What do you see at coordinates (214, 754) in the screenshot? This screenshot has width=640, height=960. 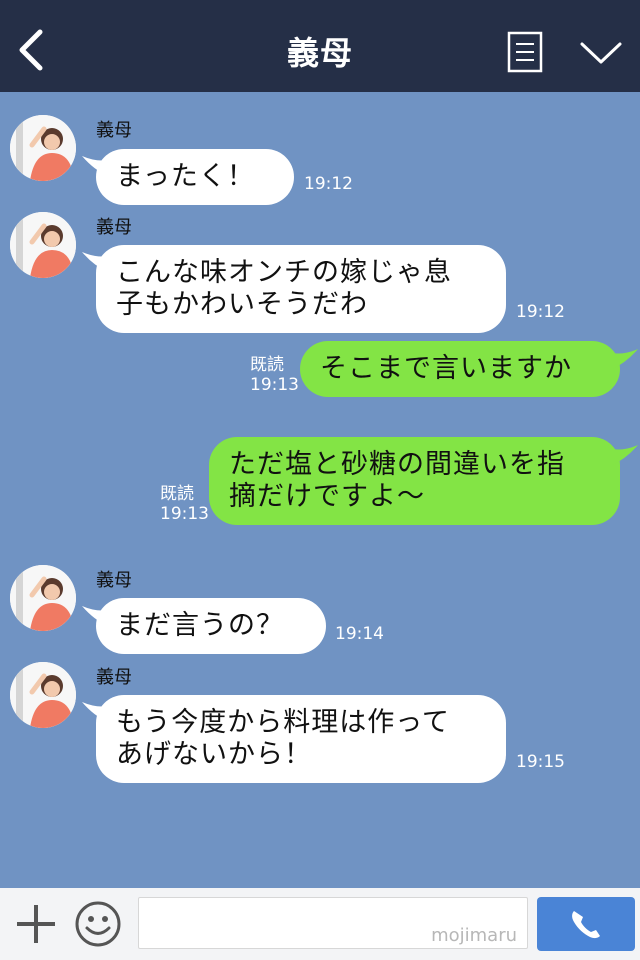 I see `message-text-line: あげないから！` at bounding box center [214, 754].